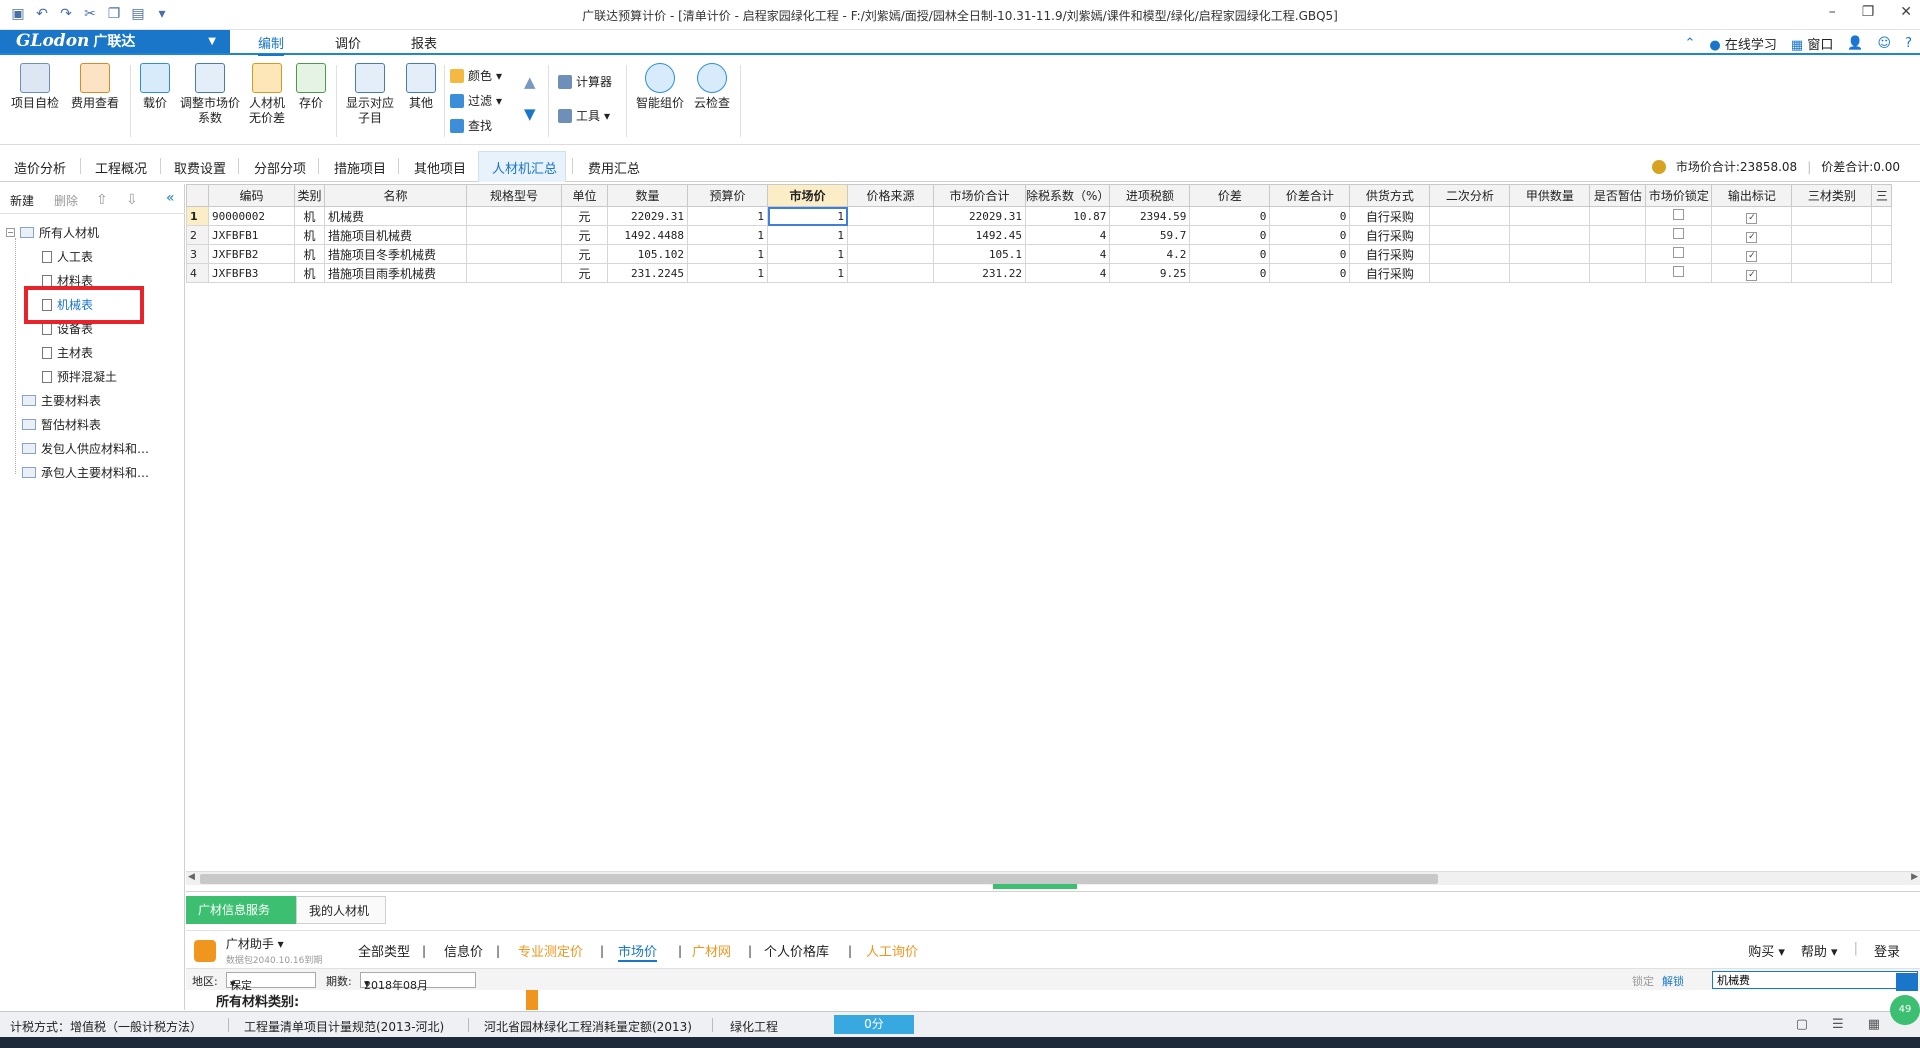 This screenshot has height=1048, width=1920. I want to click on material-search-input, so click(1815, 980).